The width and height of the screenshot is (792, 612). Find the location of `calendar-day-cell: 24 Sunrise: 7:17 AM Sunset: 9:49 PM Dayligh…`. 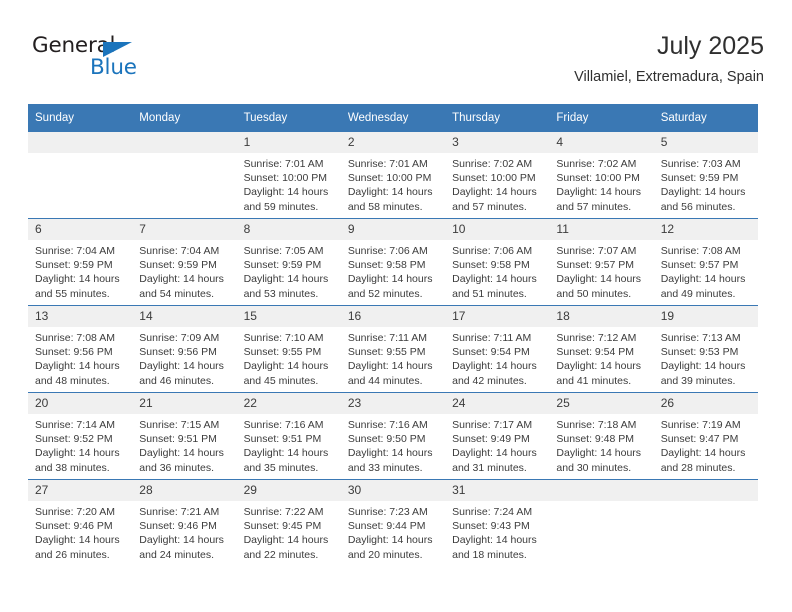

calendar-day-cell: 24 Sunrise: 7:17 AM Sunset: 9:49 PM Dayligh… is located at coordinates (497, 436).